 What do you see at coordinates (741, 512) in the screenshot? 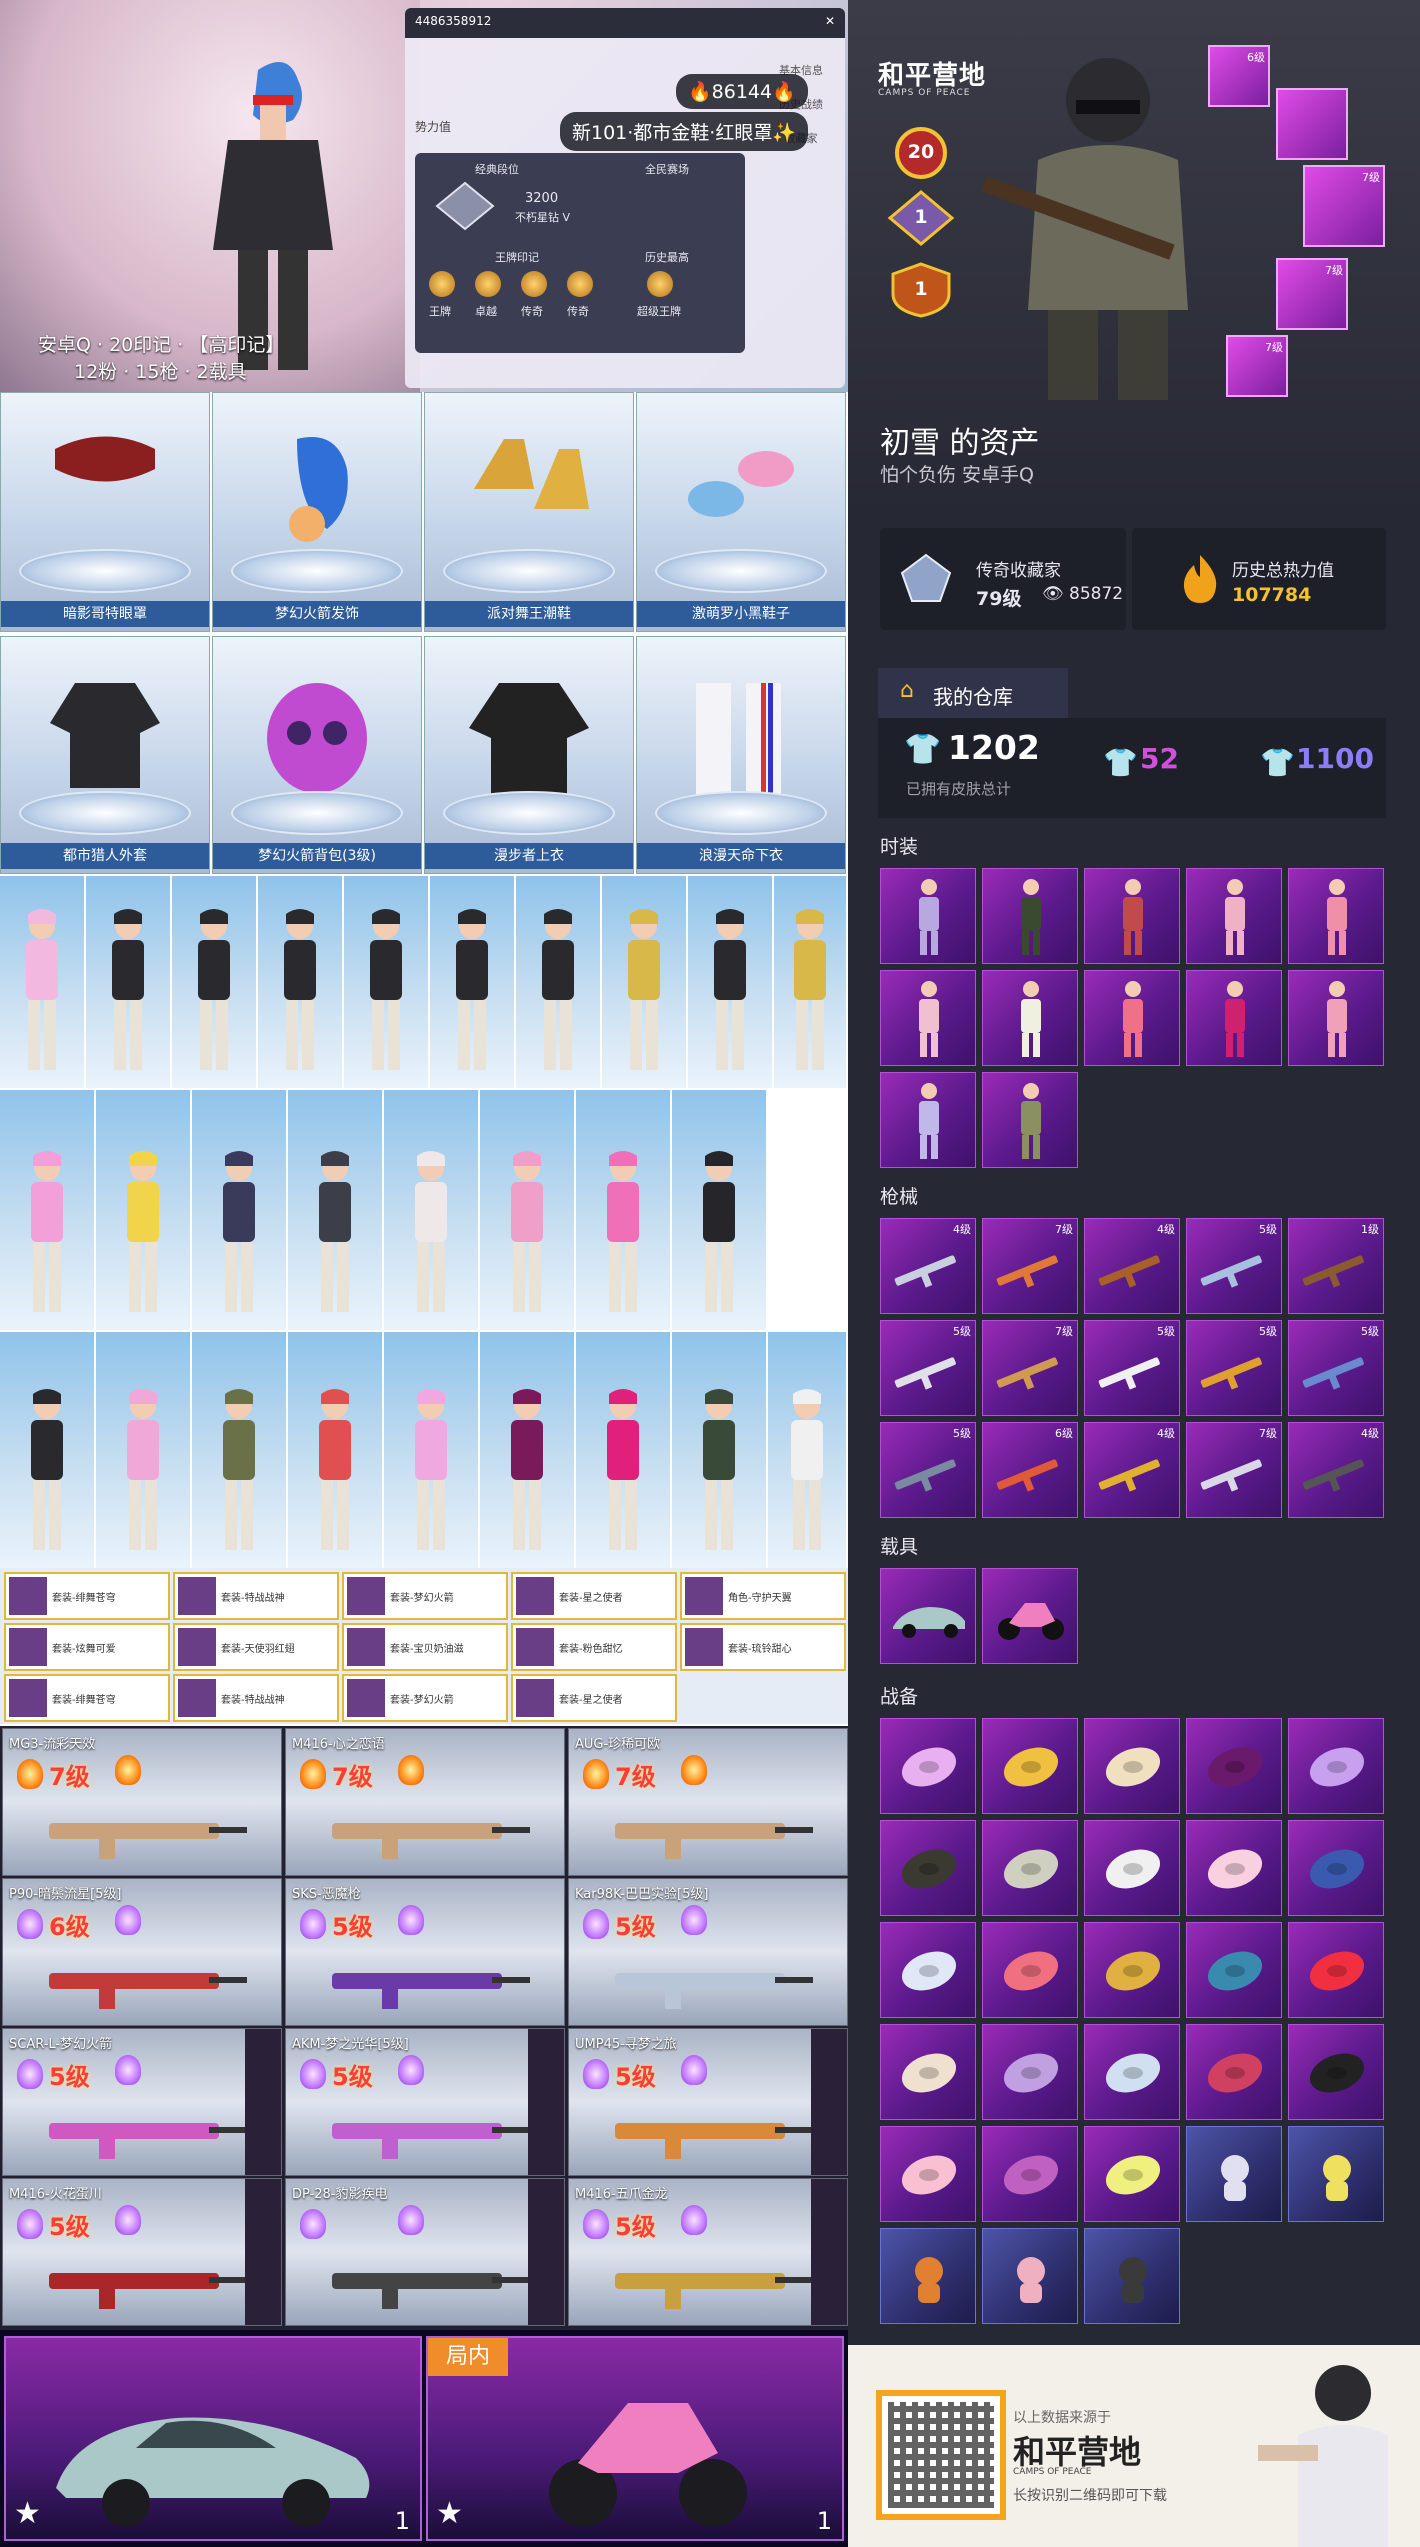
I see `item-card: 激萌罗小黑鞋子` at bounding box center [741, 512].